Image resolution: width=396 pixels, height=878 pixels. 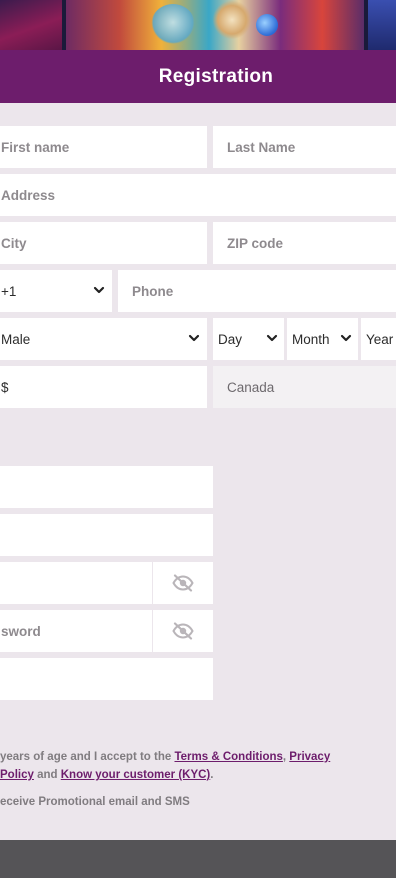 I want to click on last-name-input: Last Name, so click(x=304, y=147).